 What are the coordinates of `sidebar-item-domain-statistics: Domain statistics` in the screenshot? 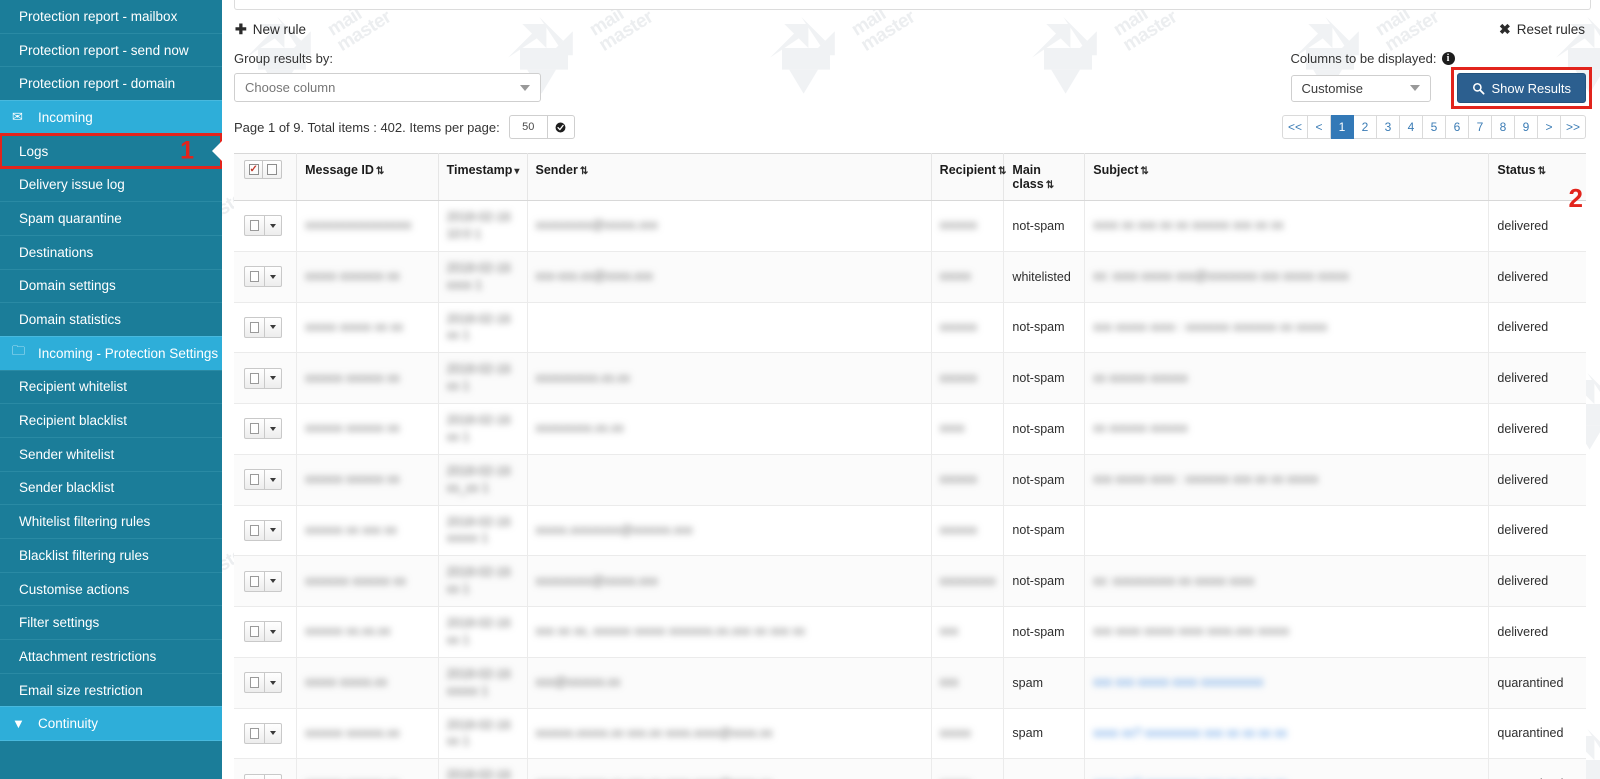 It's located at (111, 319).